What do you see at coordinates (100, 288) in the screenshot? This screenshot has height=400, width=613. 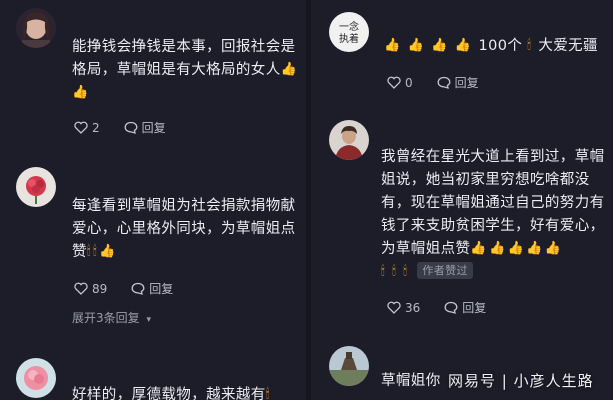 I see `like-count: 89` at bounding box center [100, 288].